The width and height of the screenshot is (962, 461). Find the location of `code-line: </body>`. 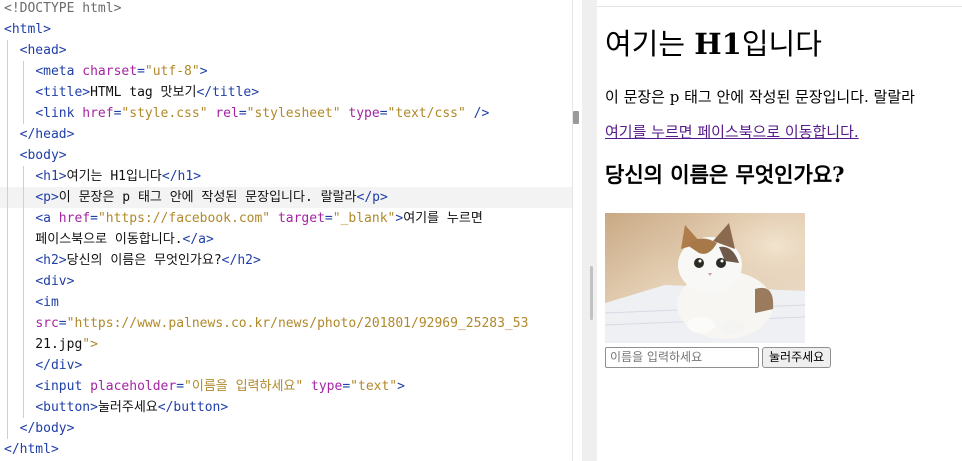

code-line: </body> is located at coordinates (39, 428).